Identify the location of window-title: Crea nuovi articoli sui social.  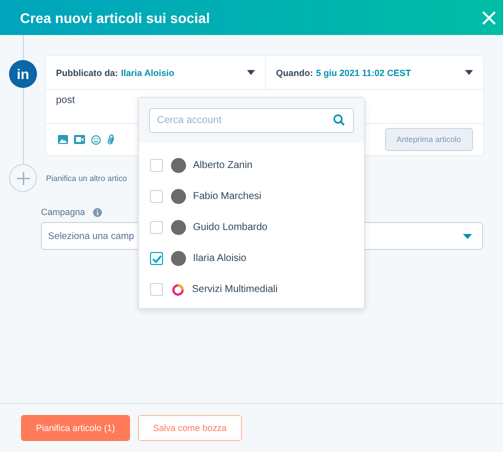
(115, 18).